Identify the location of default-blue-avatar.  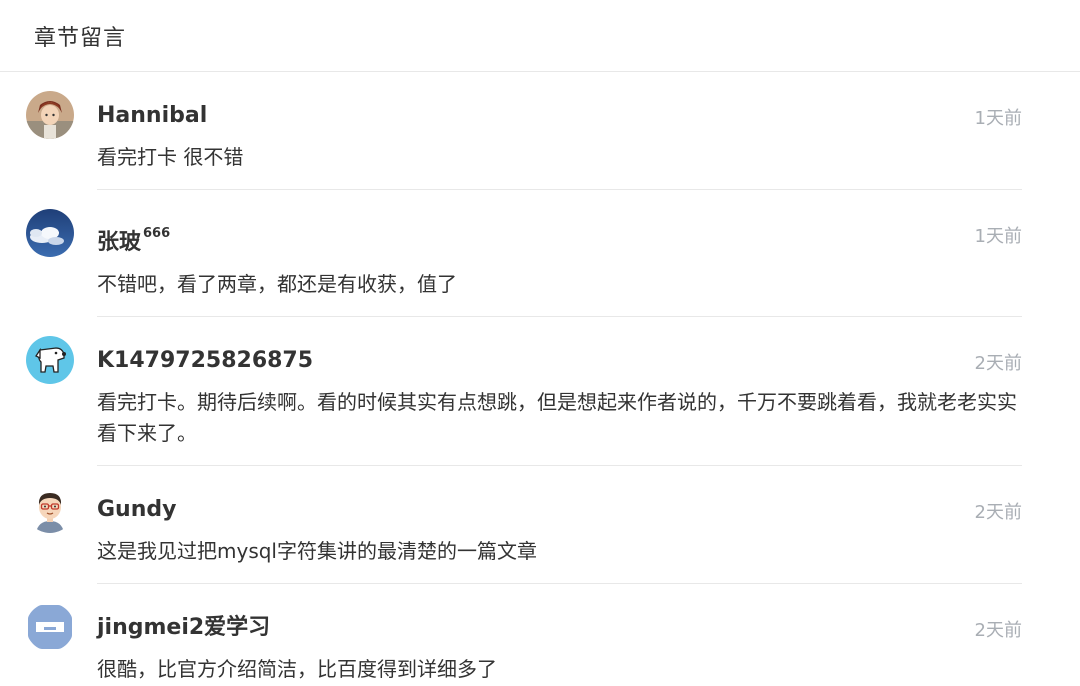
(50, 627).